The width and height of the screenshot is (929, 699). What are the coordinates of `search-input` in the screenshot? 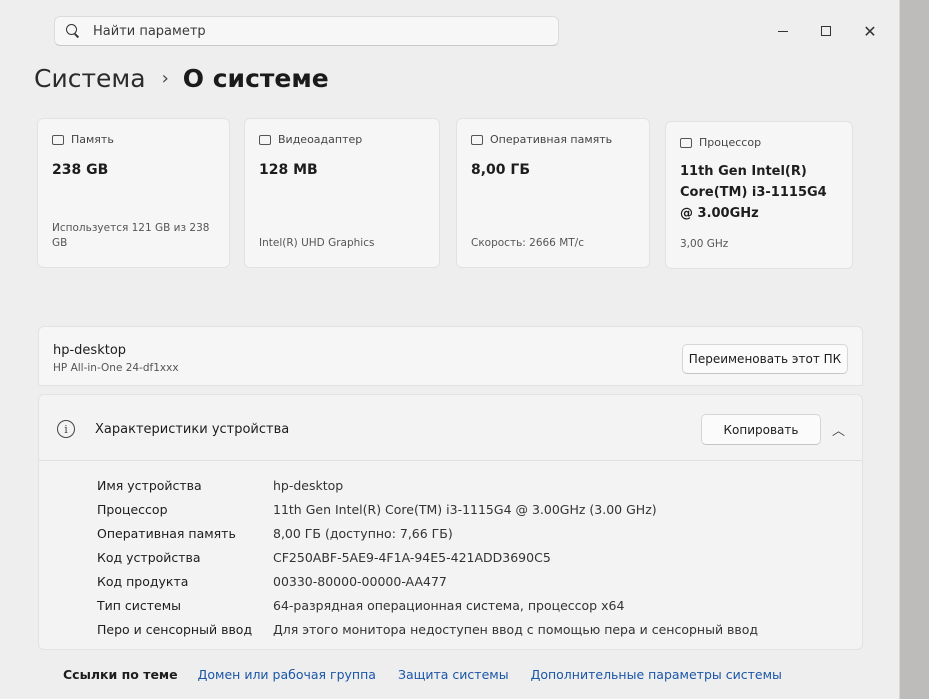 It's located at (303, 31).